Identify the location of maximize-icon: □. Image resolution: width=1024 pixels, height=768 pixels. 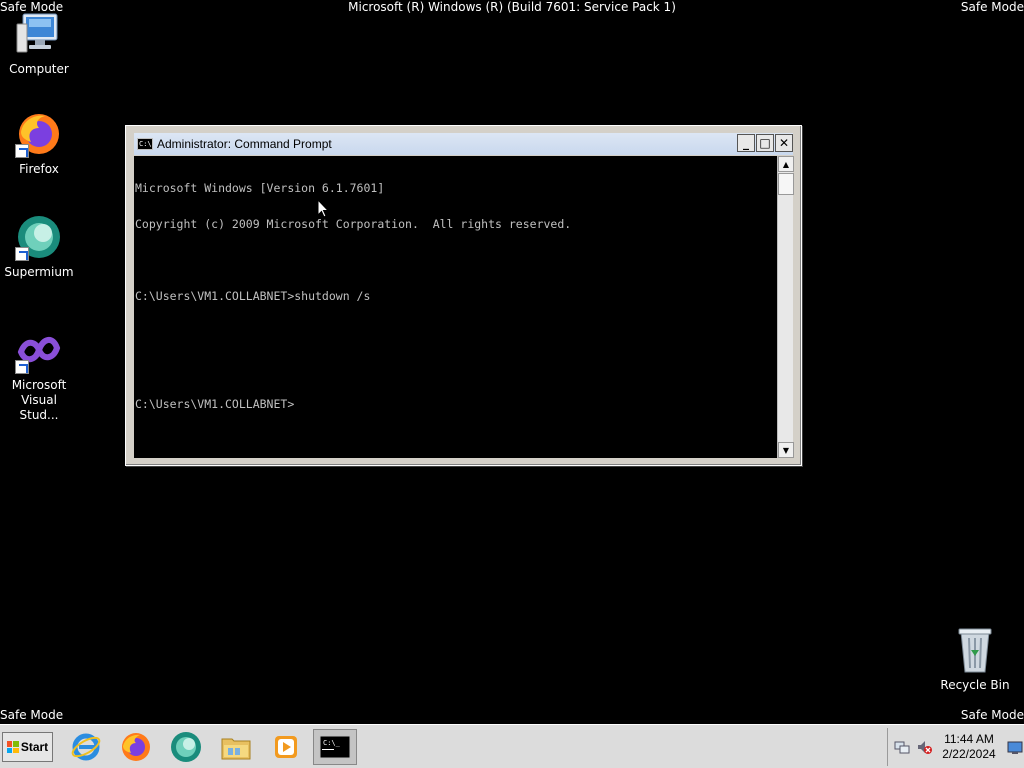
(765, 143).